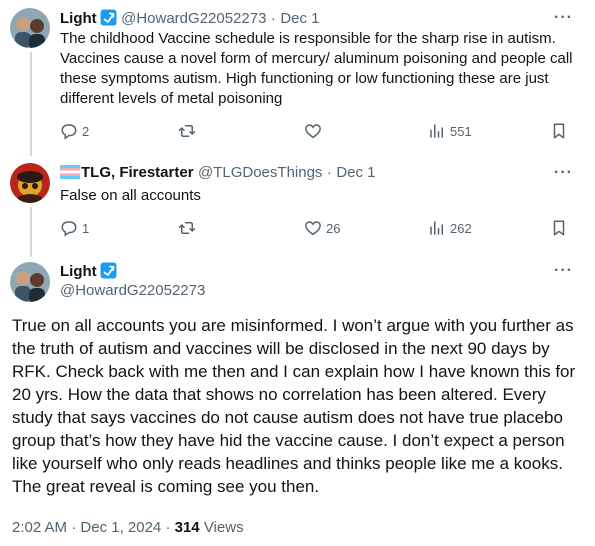 This screenshot has height=546, width=595. I want to click on tweet-1-header: Light @HowardG22052273 · Dec 1, so click(190, 20).